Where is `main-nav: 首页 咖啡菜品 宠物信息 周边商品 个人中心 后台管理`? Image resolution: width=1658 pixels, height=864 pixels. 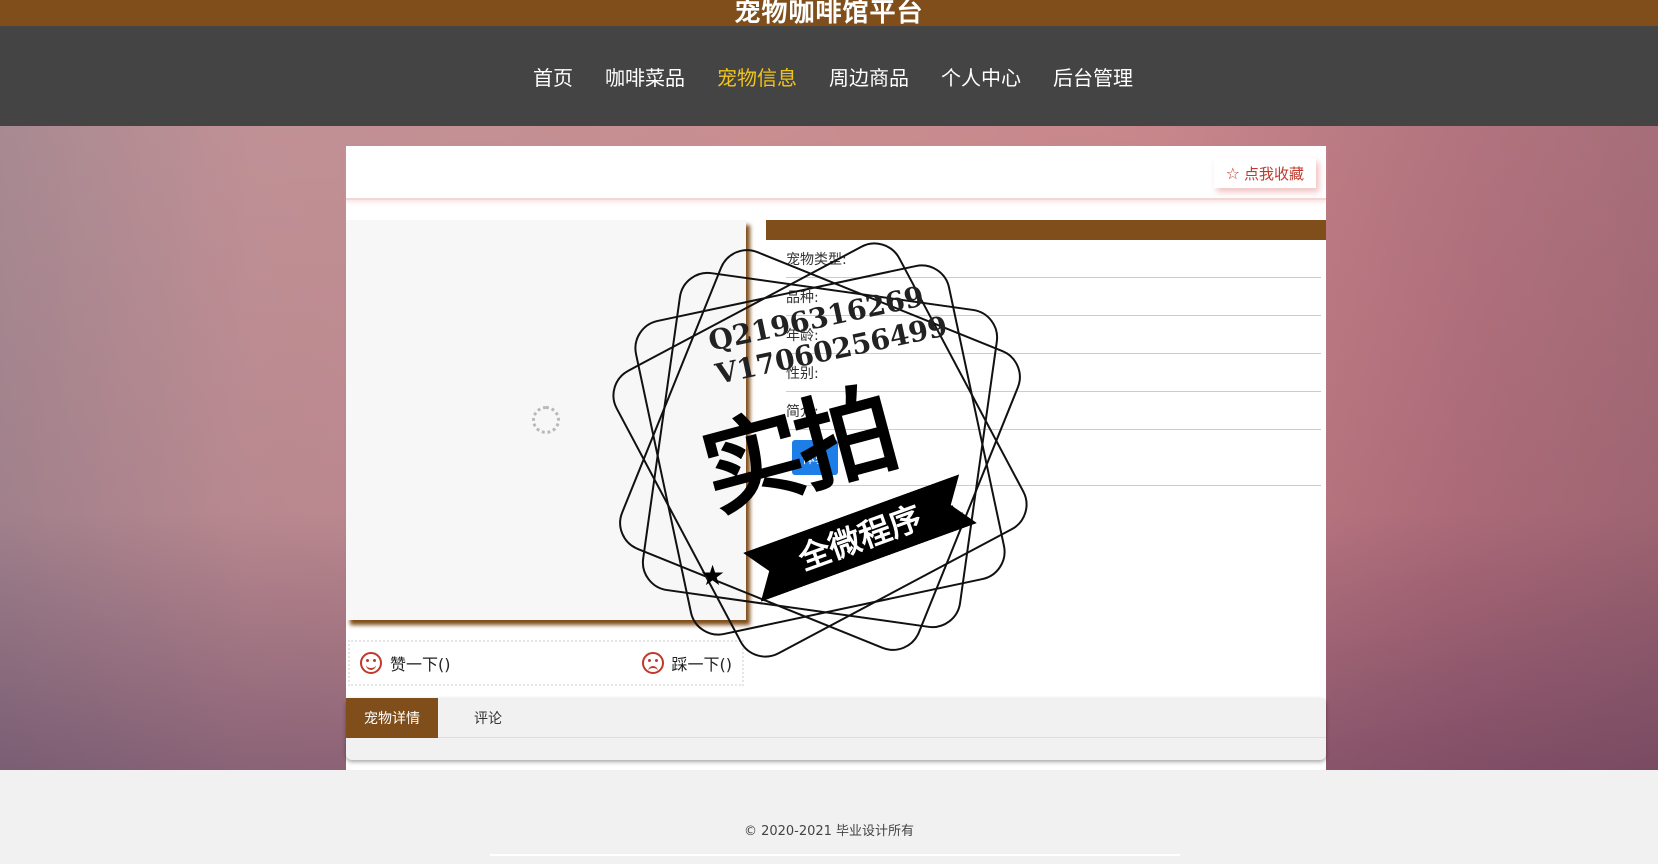 main-nav: 首页 咖啡菜品 宠物信息 周边商品 个人中心 后台管理 is located at coordinates (829, 76).